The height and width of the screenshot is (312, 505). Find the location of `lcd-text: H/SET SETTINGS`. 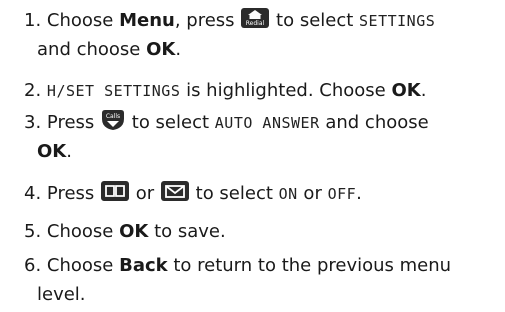

lcd-text: H/SET SETTINGS is located at coordinates (113, 91).